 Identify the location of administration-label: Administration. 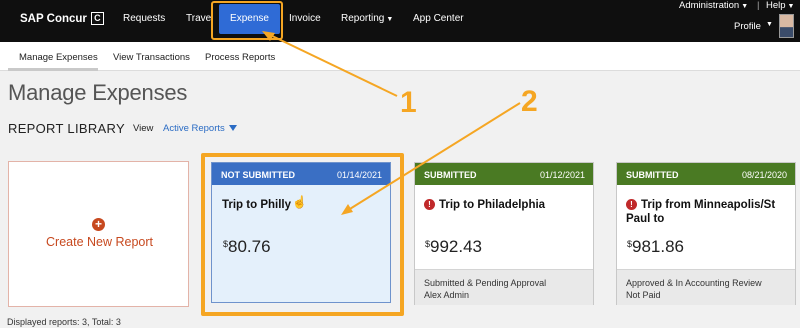
(709, 5).